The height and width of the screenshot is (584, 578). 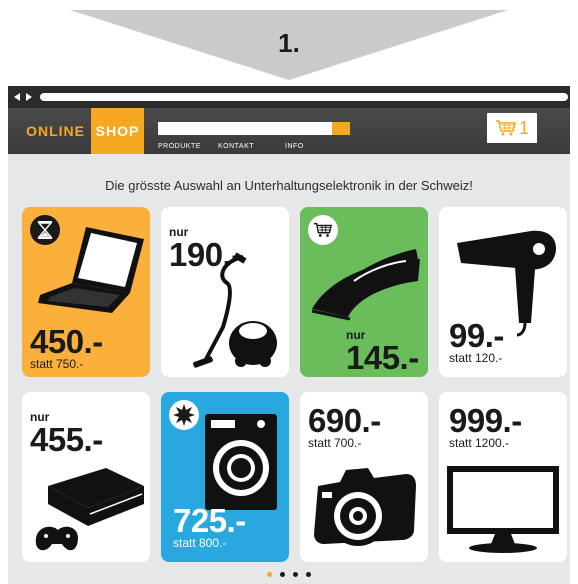 I want to click on product-tile-laptop: 450.- statt 750.-, so click(x=86, y=292).